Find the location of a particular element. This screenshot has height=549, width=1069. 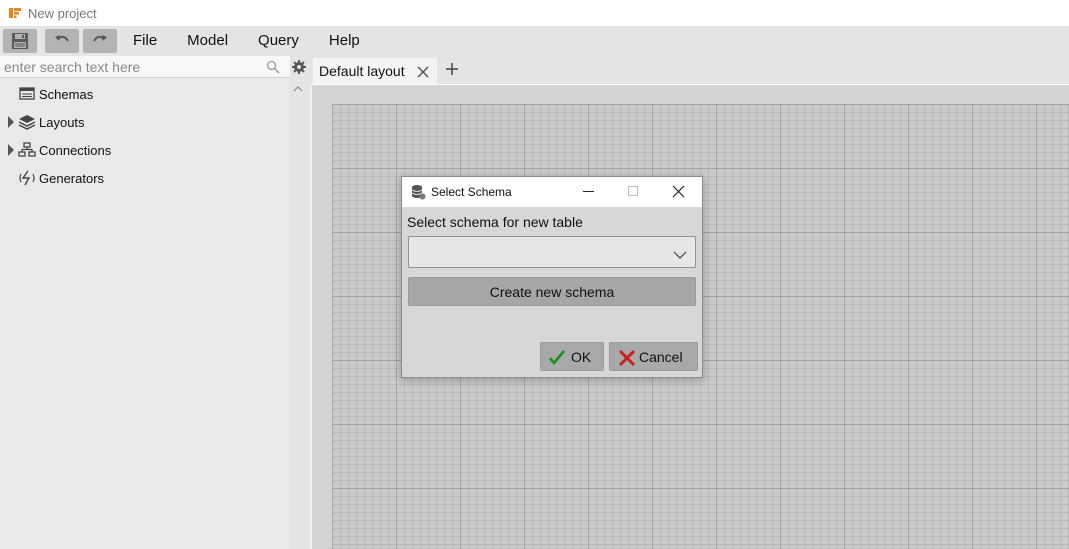

chevron-down-icon is located at coordinates (680, 253).